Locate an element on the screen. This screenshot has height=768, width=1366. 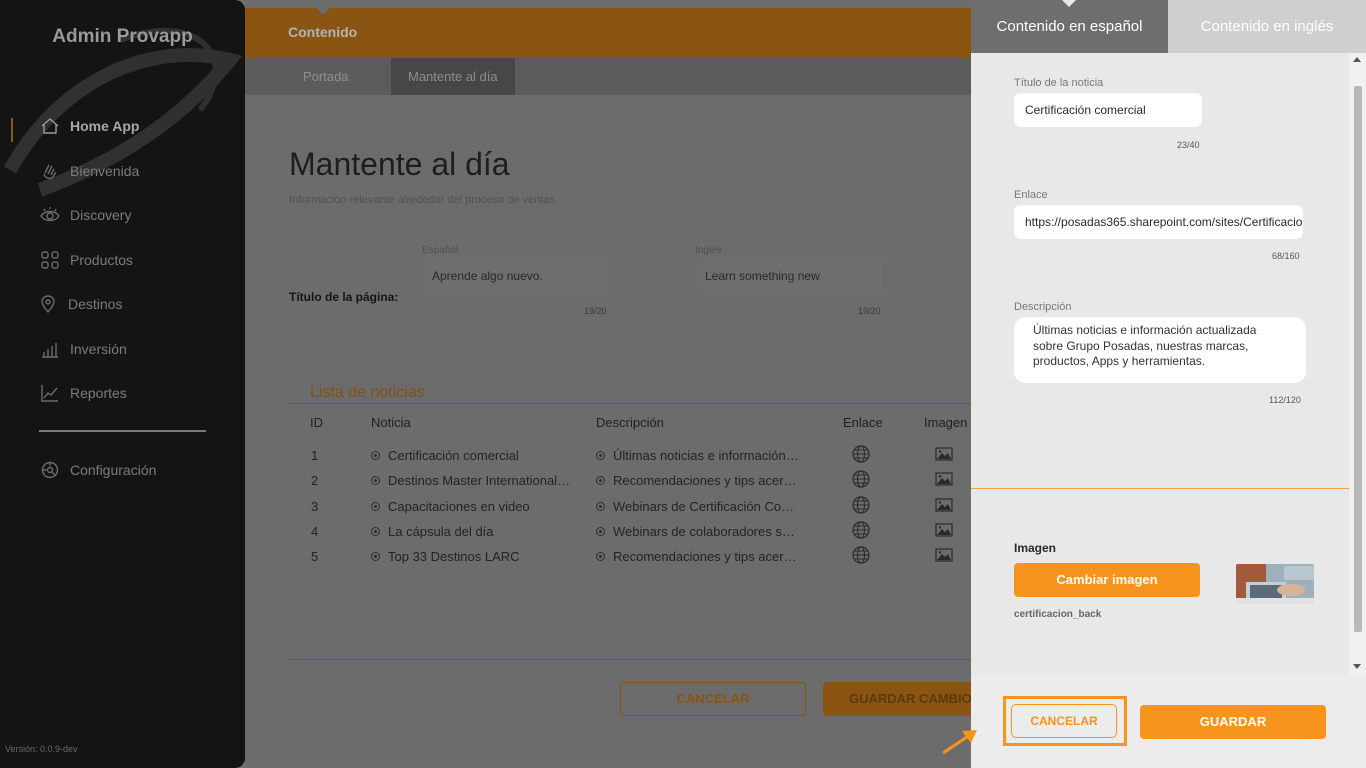
row-descripcion: Webinars de Certificación Comercial is located at coordinates (706, 506).